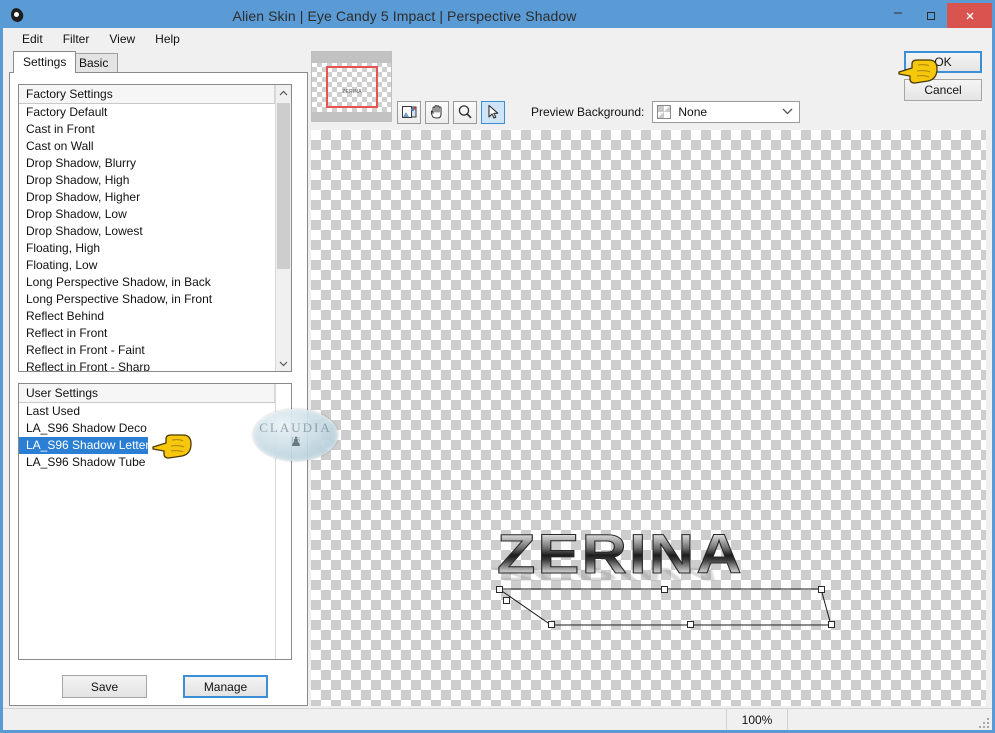 The height and width of the screenshot is (733, 995). I want to click on user-setting-item: Last Used, so click(155, 411).